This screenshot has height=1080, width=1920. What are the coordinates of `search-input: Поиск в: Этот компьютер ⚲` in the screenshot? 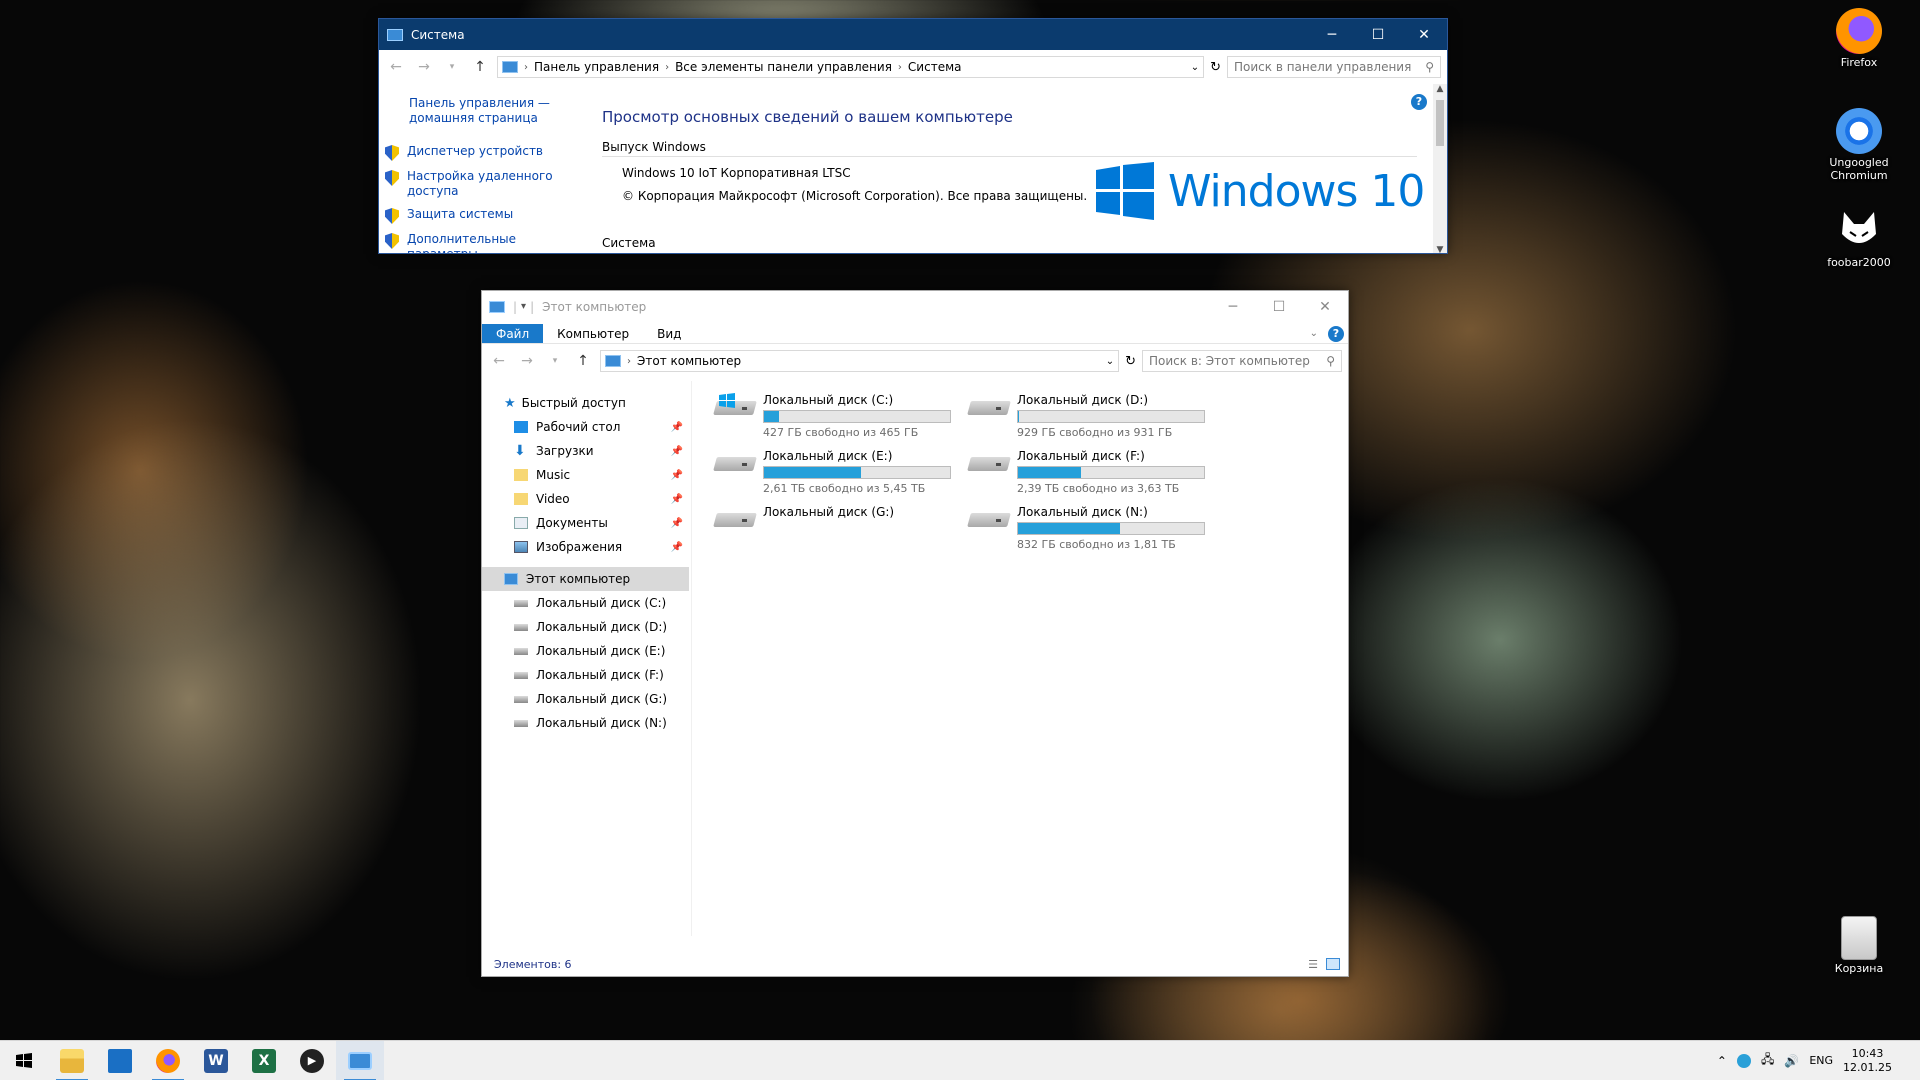 It's located at (1242, 361).